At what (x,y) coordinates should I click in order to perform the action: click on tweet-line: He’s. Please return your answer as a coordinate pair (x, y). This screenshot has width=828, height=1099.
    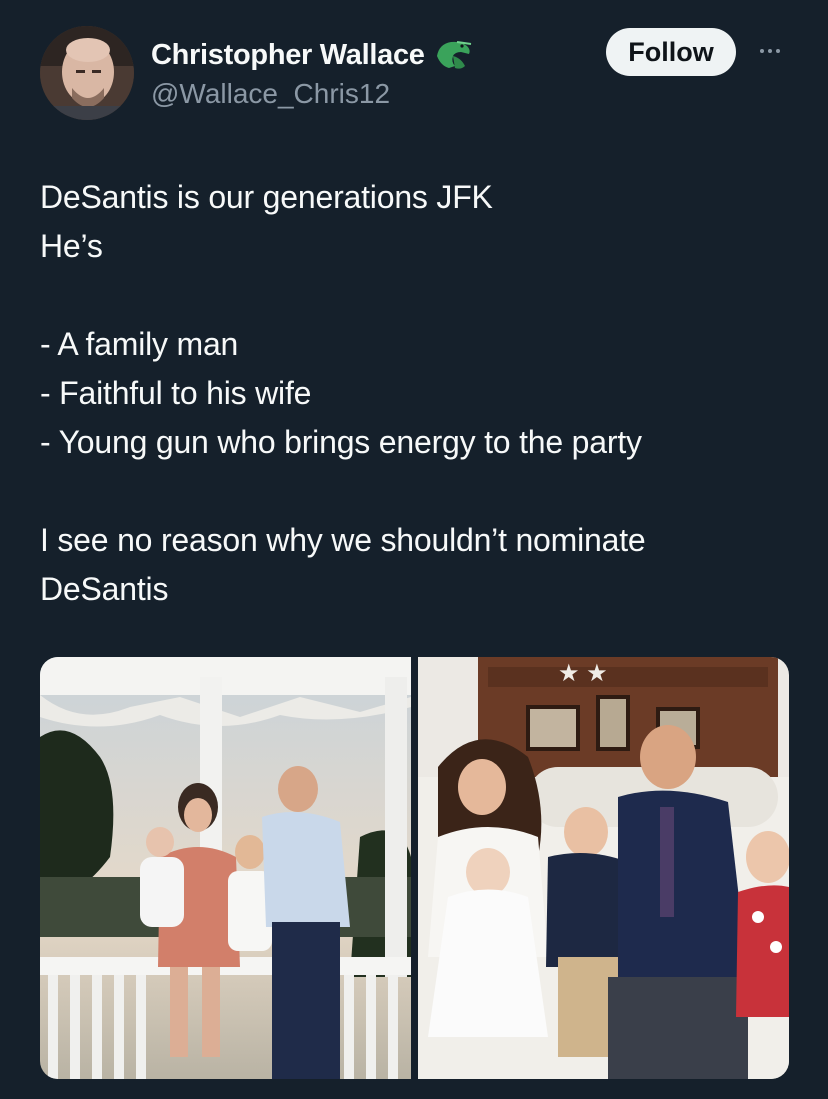
    Looking at the image, I should click on (71, 246).